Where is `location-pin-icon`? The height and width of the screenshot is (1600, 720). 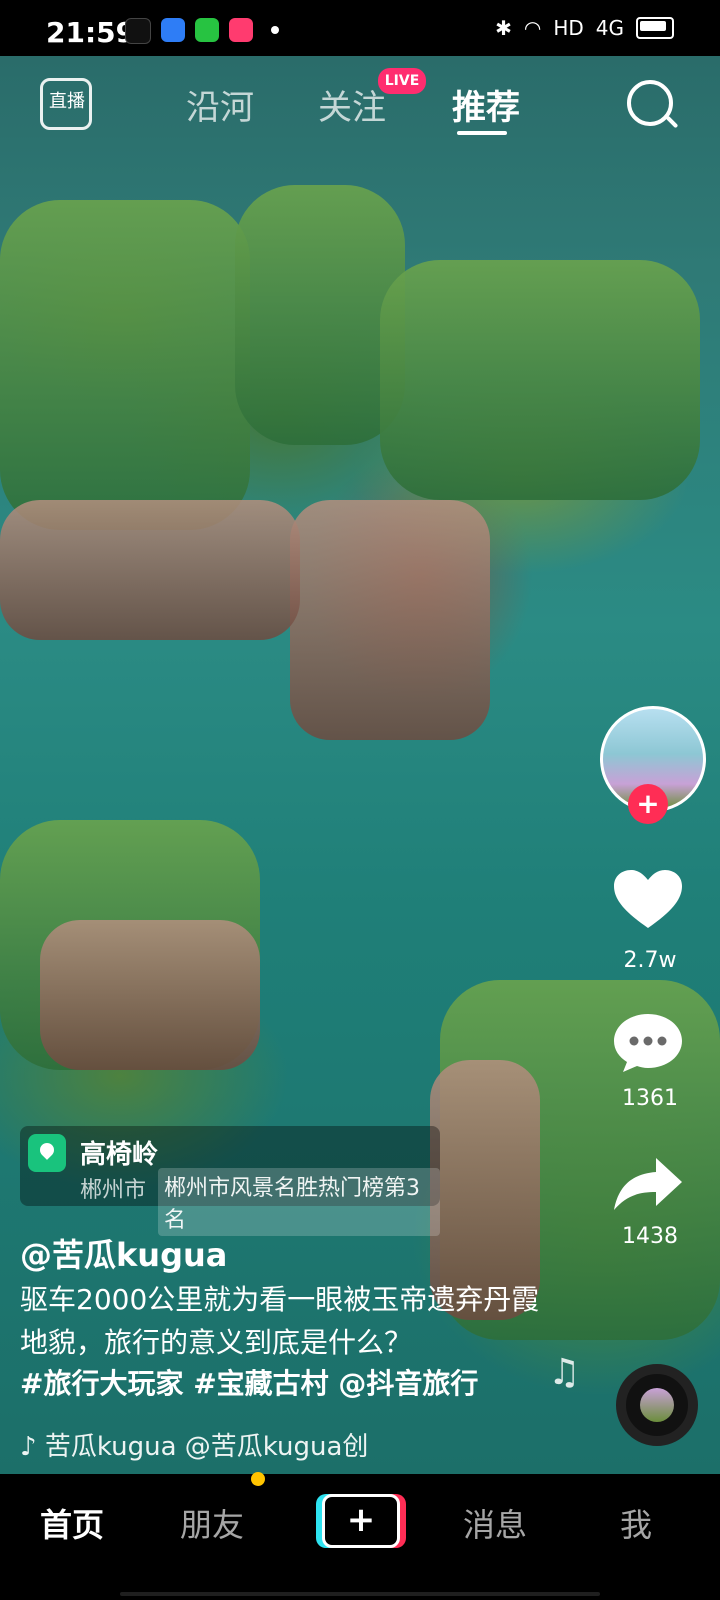 location-pin-icon is located at coordinates (47, 1153).